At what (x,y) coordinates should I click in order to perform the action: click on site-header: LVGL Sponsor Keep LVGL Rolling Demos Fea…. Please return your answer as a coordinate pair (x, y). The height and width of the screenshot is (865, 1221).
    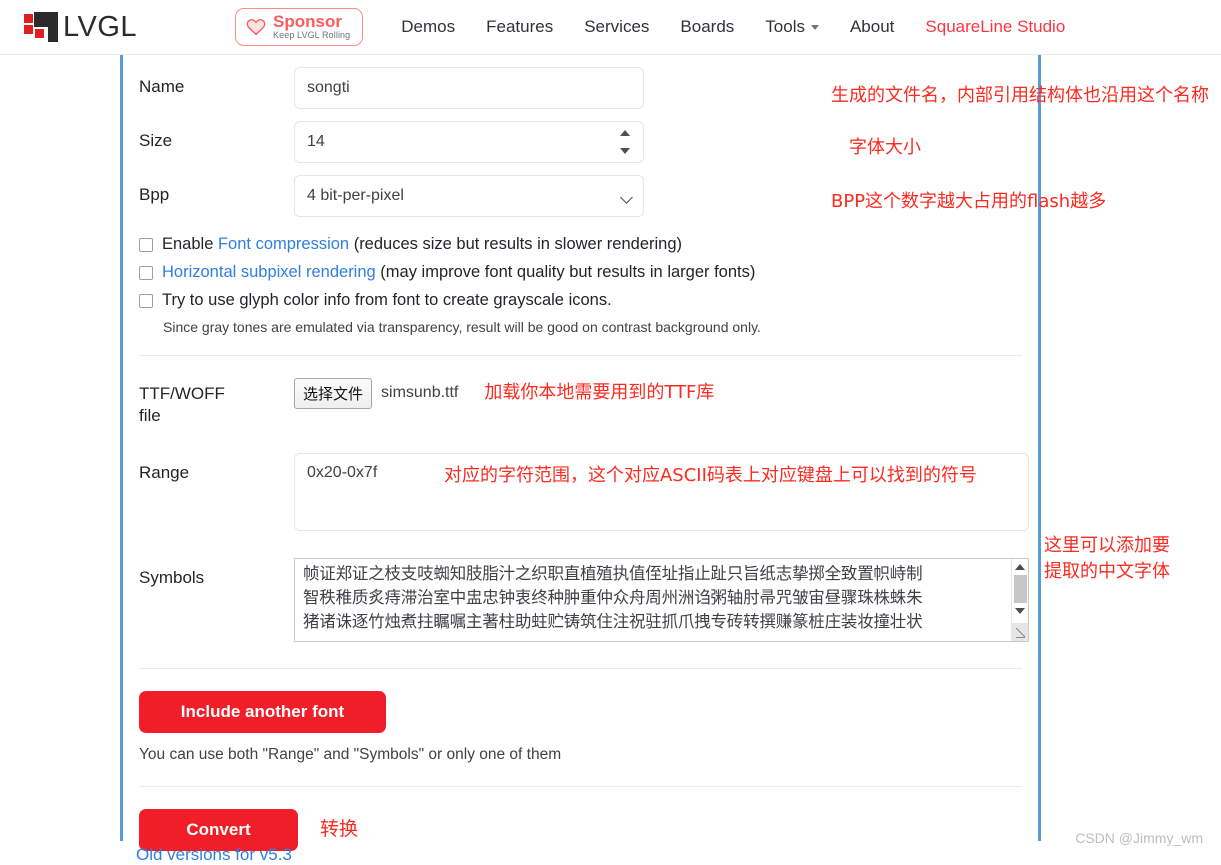
    Looking at the image, I should click on (610, 27).